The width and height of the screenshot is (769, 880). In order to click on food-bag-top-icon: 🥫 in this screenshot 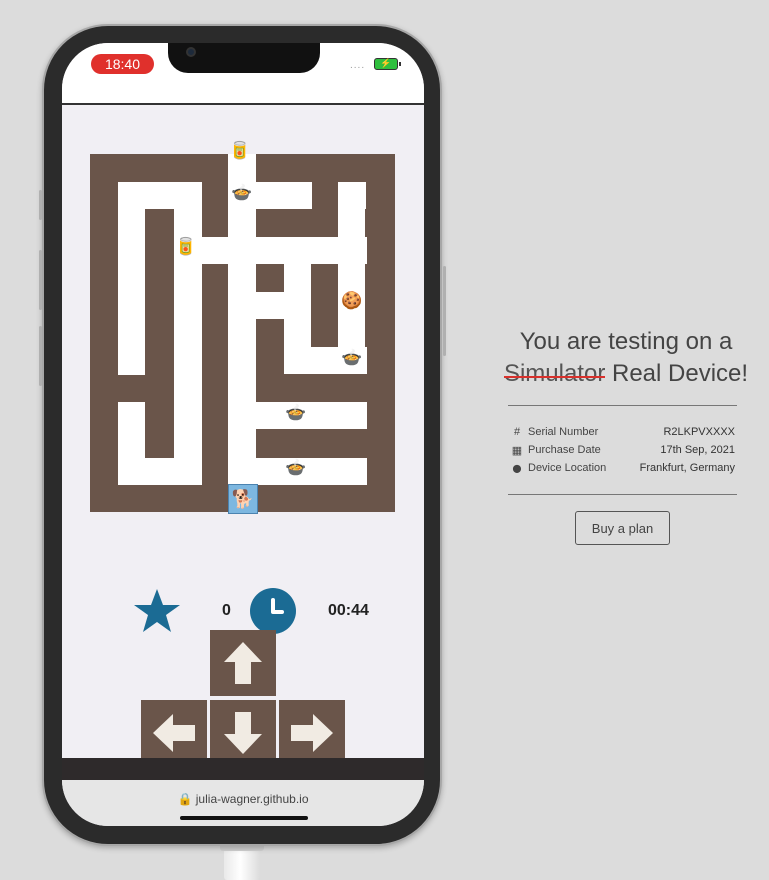, I will do `click(240, 150)`.